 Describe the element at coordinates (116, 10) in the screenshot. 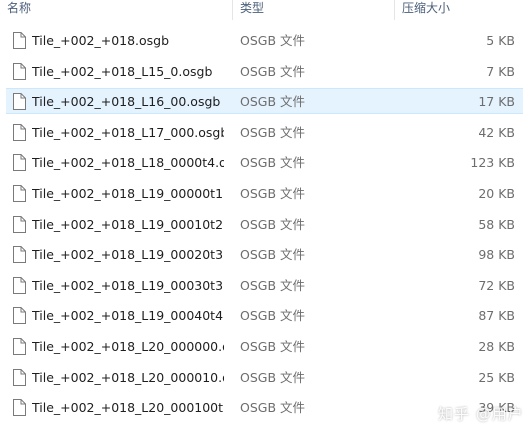

I see `column-header-name: 名称` at that location.